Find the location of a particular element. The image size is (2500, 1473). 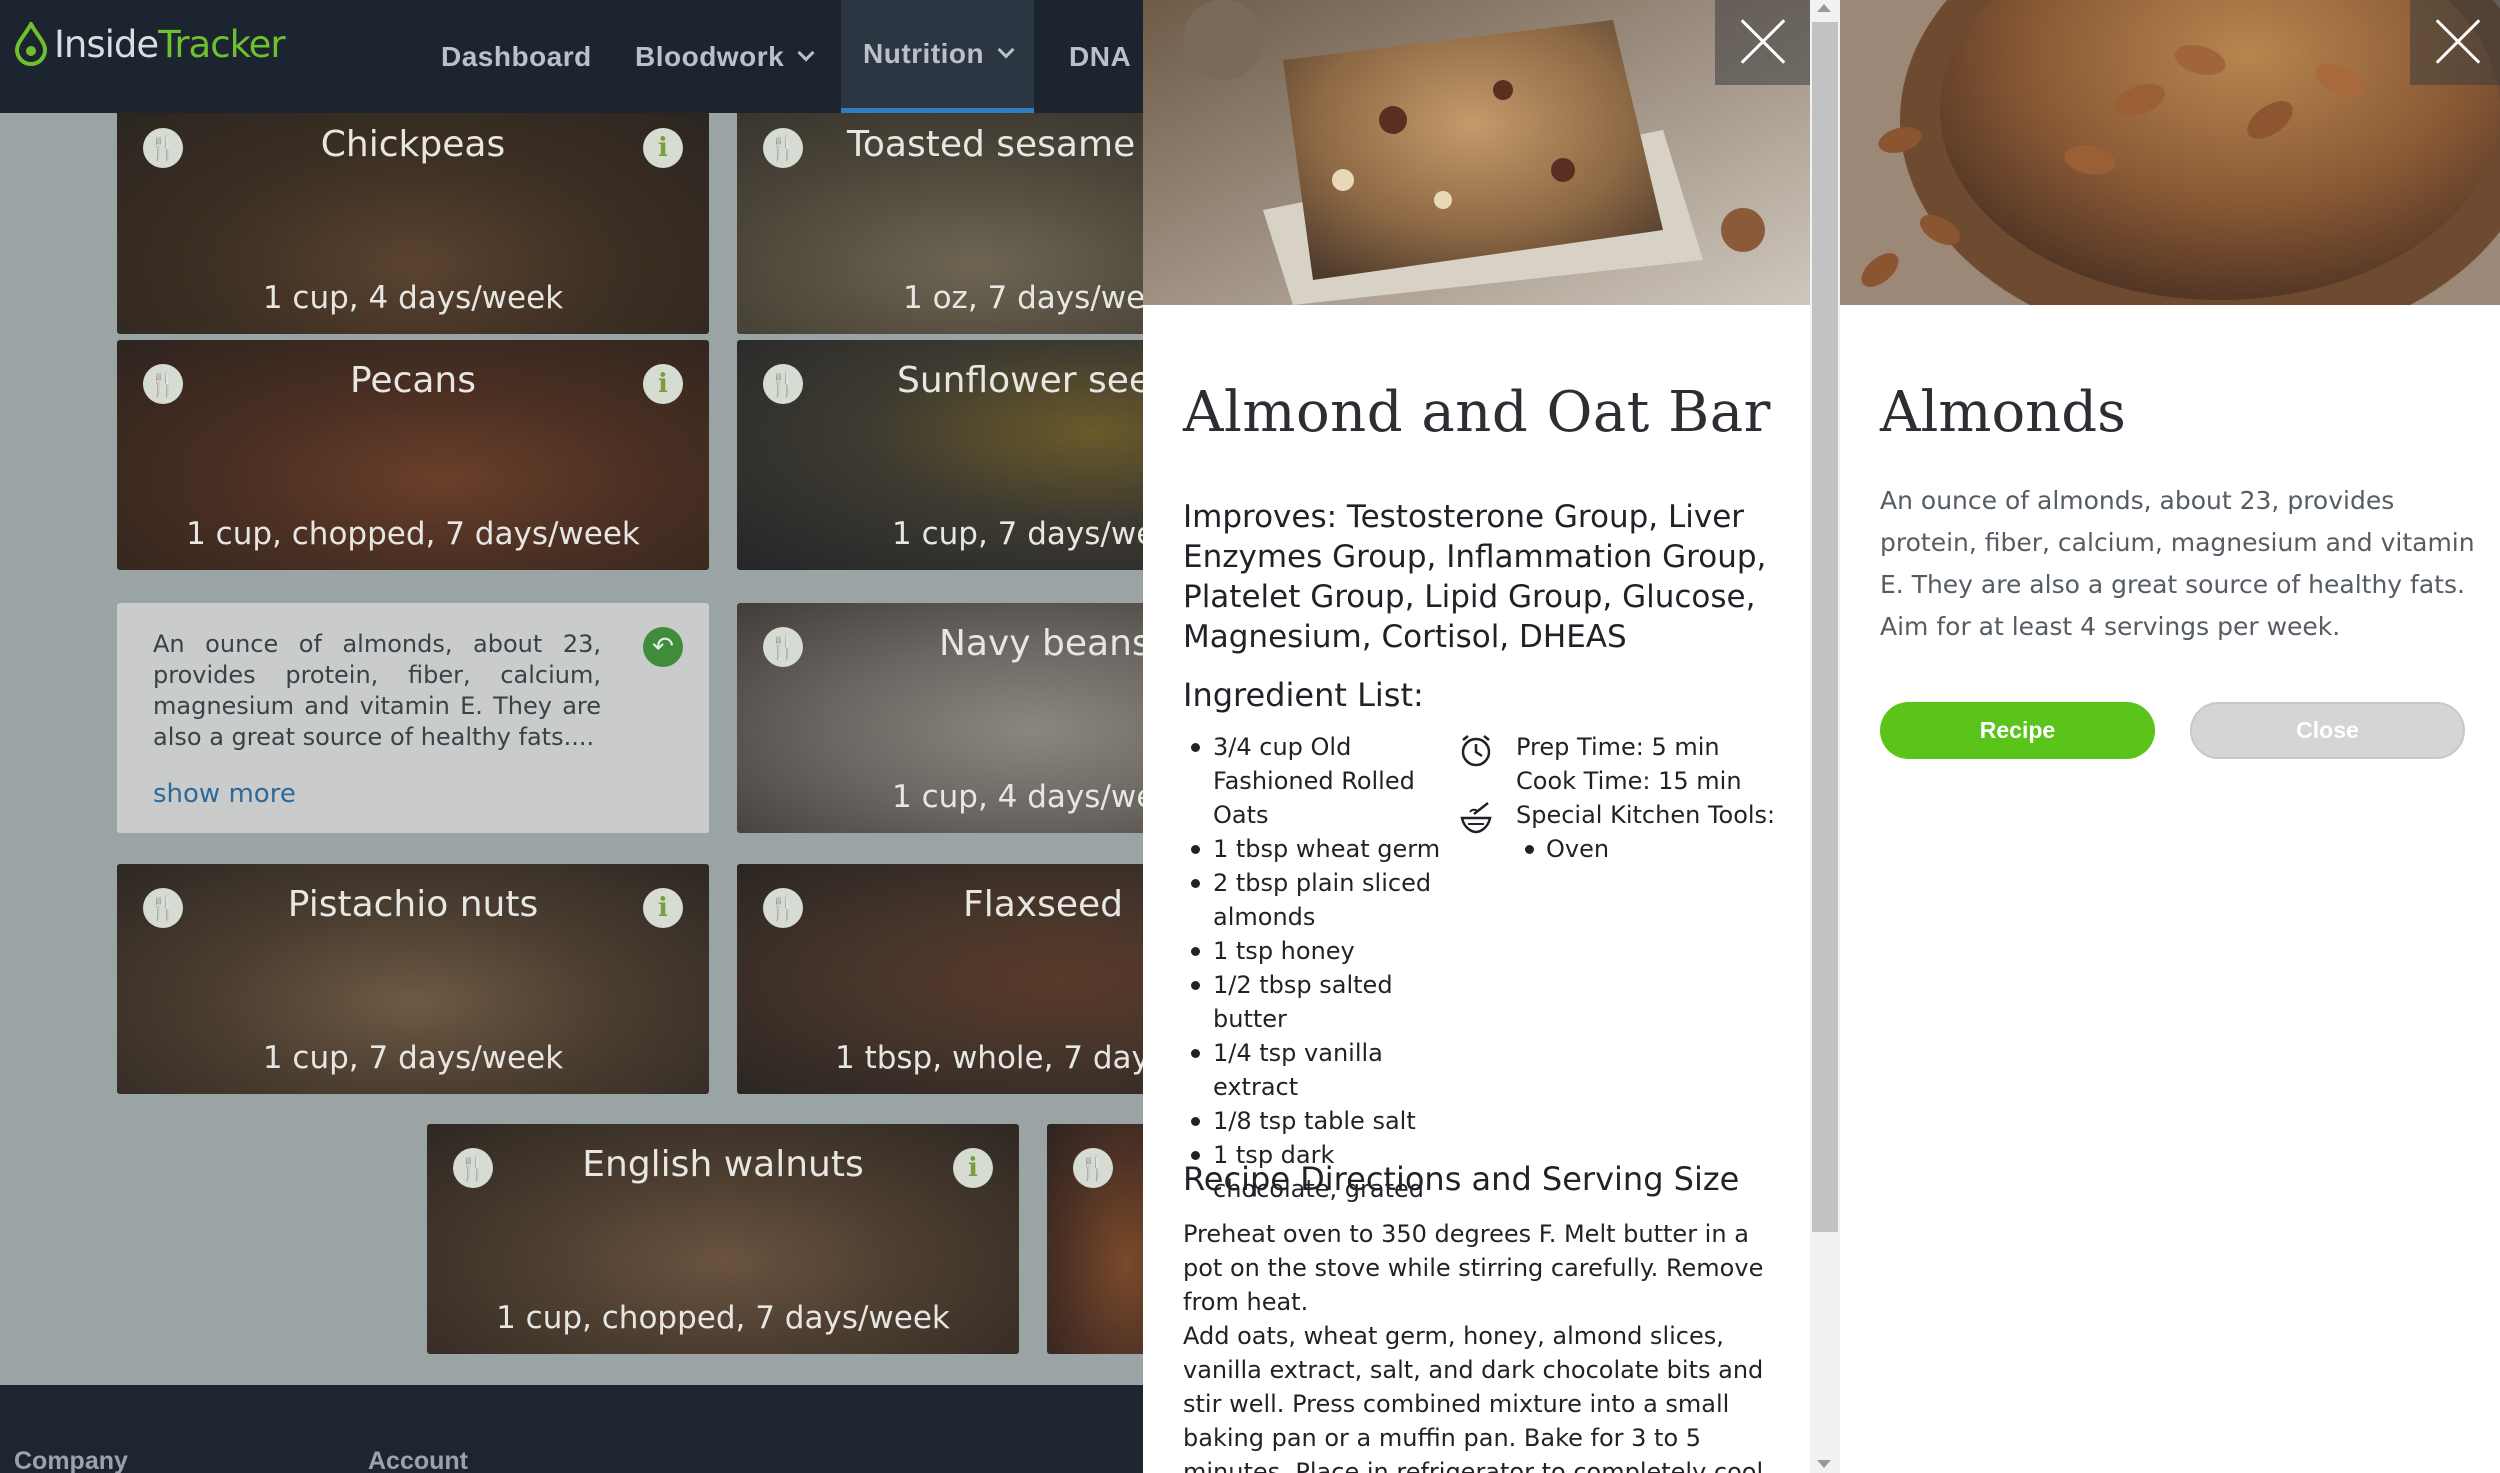

food-title: Chickpeas is located at coordinates (413, 144).